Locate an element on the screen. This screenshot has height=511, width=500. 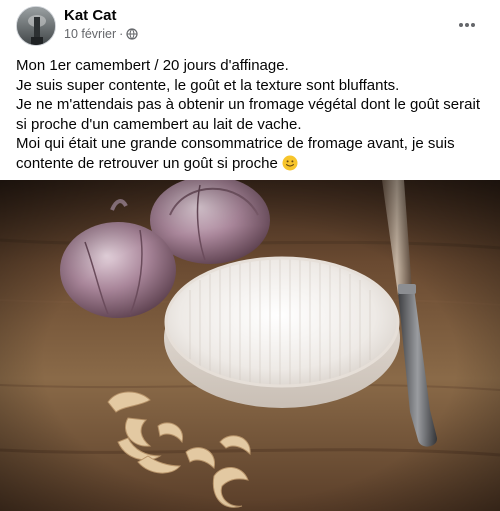
author-name: Kat Cat is located at coordinates (90, 15).